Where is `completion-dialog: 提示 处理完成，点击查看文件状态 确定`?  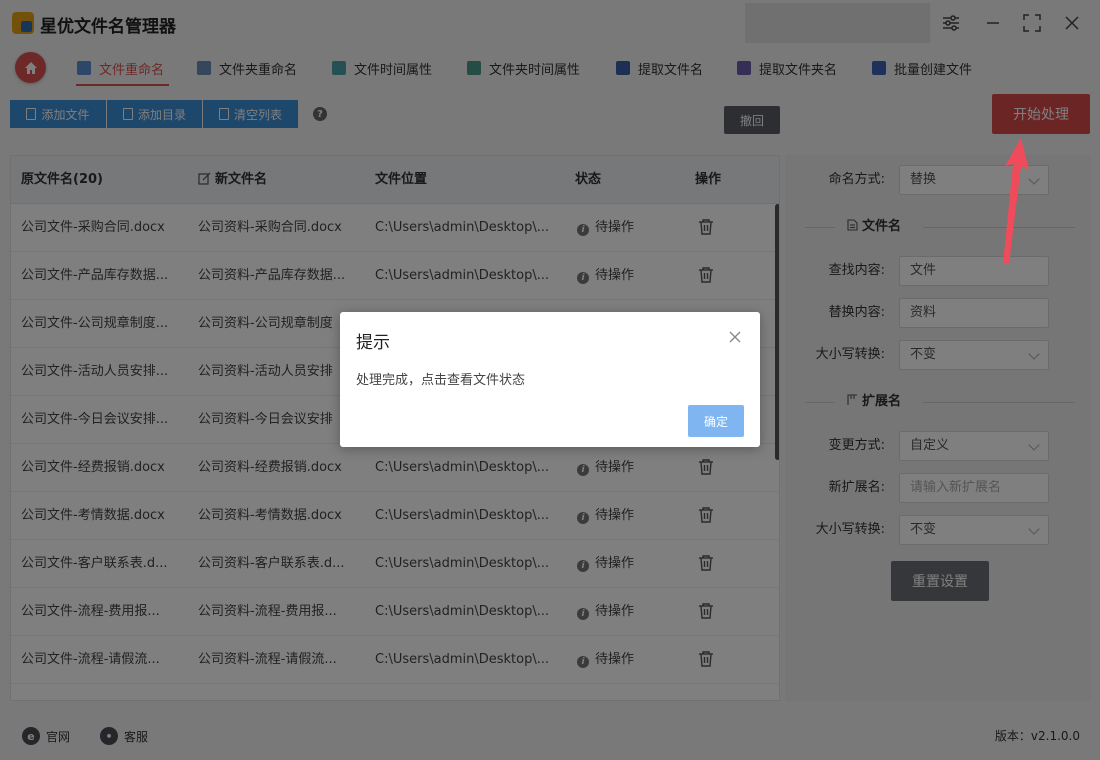 completion-dialog: 提示 处理完成，点击查看文件状态 确定 is located at coordinates (550, 379).